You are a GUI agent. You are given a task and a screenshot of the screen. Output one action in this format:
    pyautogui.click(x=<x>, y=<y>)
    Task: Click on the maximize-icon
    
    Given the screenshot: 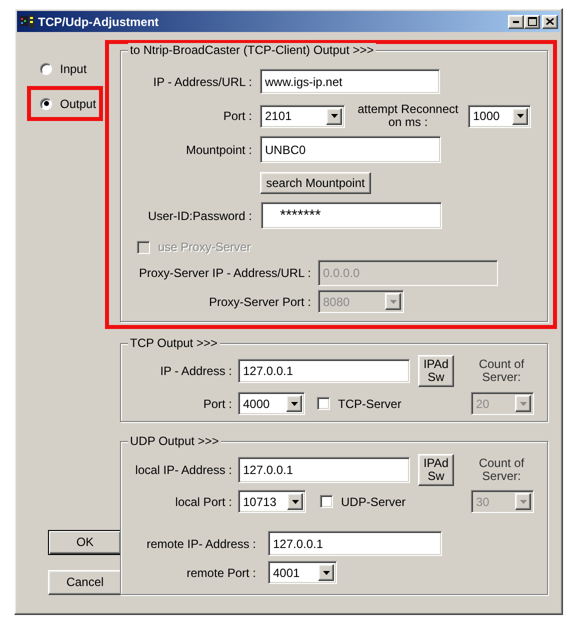 What is the action you would take?
    pyautogui.click(x=532, y=21)
    